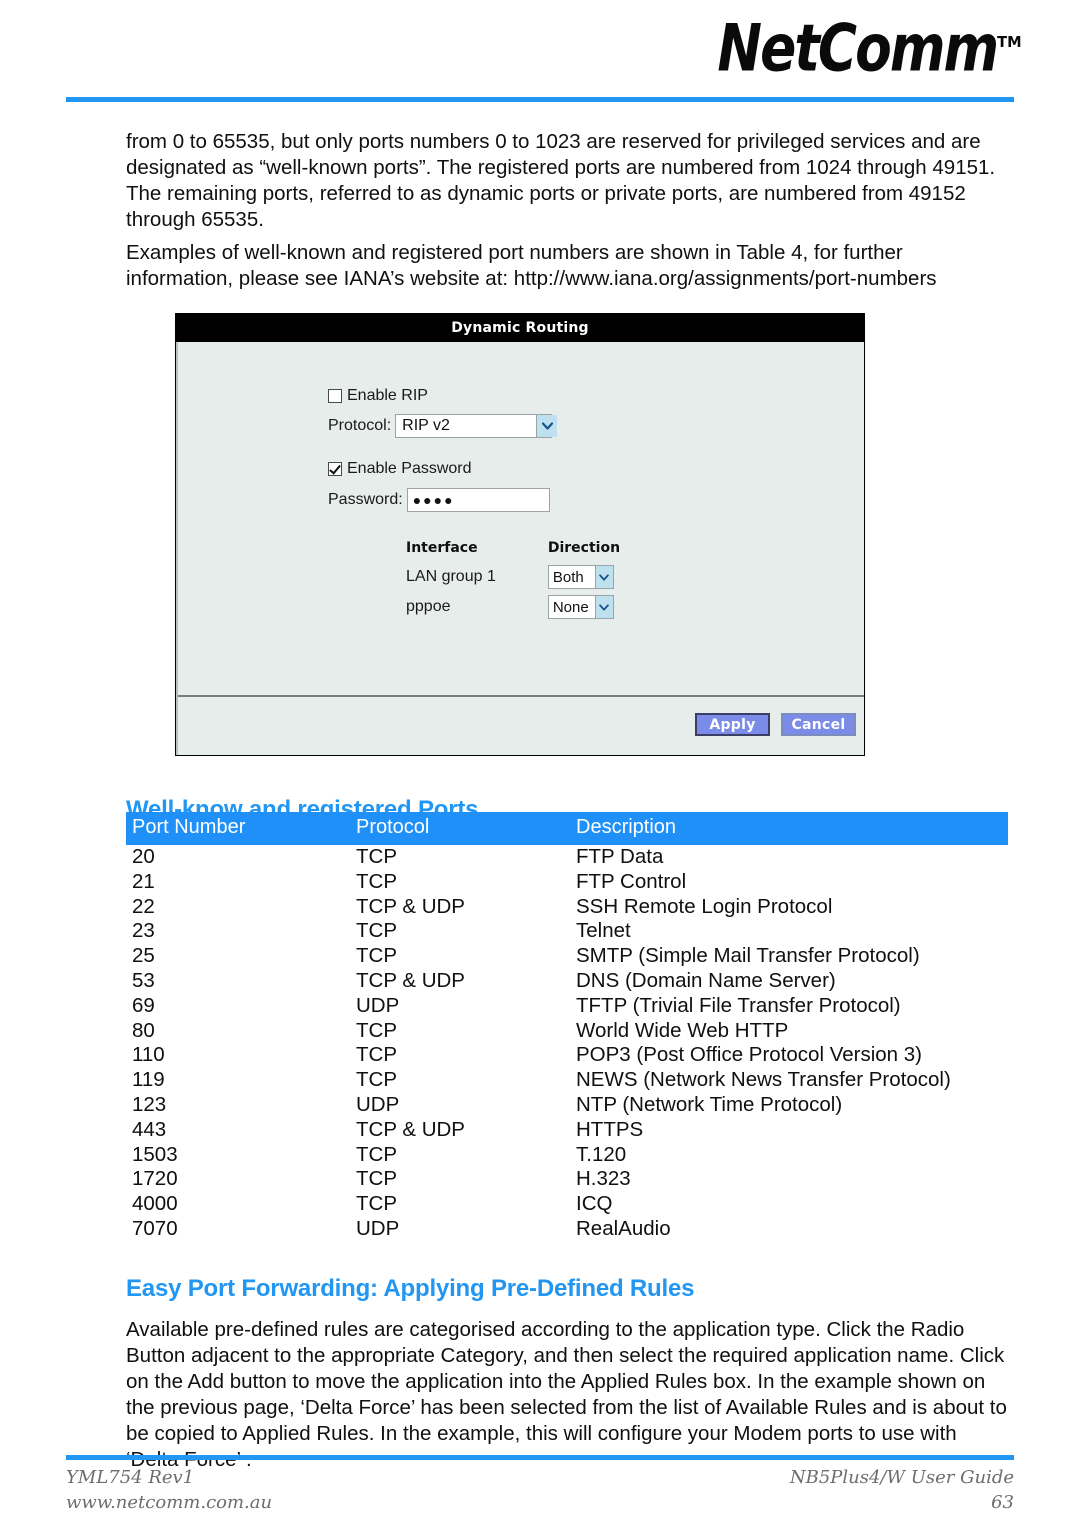  I want to click on port-number-cell: 119, so click(148, 1080).